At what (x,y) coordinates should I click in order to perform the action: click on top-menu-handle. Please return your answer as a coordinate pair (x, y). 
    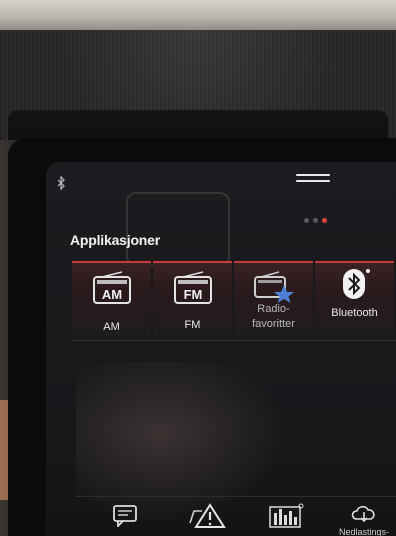
    Looking at the image, I should click on (313, 180).